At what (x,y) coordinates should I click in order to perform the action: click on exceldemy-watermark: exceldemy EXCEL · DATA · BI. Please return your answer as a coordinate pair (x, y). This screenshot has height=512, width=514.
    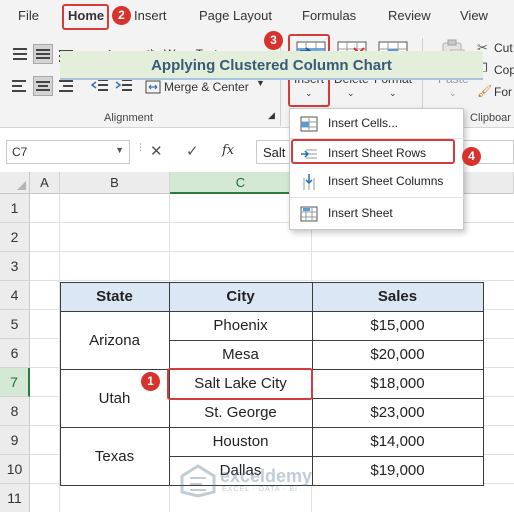
    Looking at the image, I should click on (260, 482).